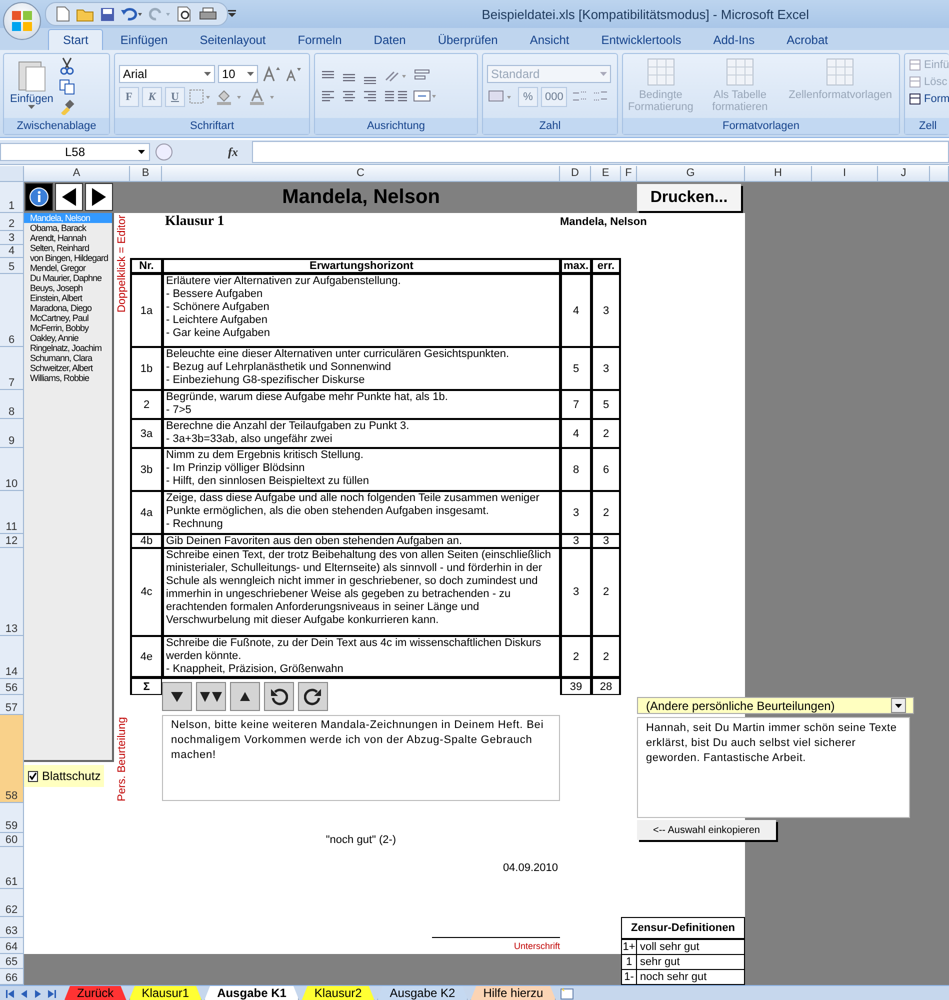  Describe the element at coordinates (67, 87) in the screenshot. I see `copy-icon` at that location.